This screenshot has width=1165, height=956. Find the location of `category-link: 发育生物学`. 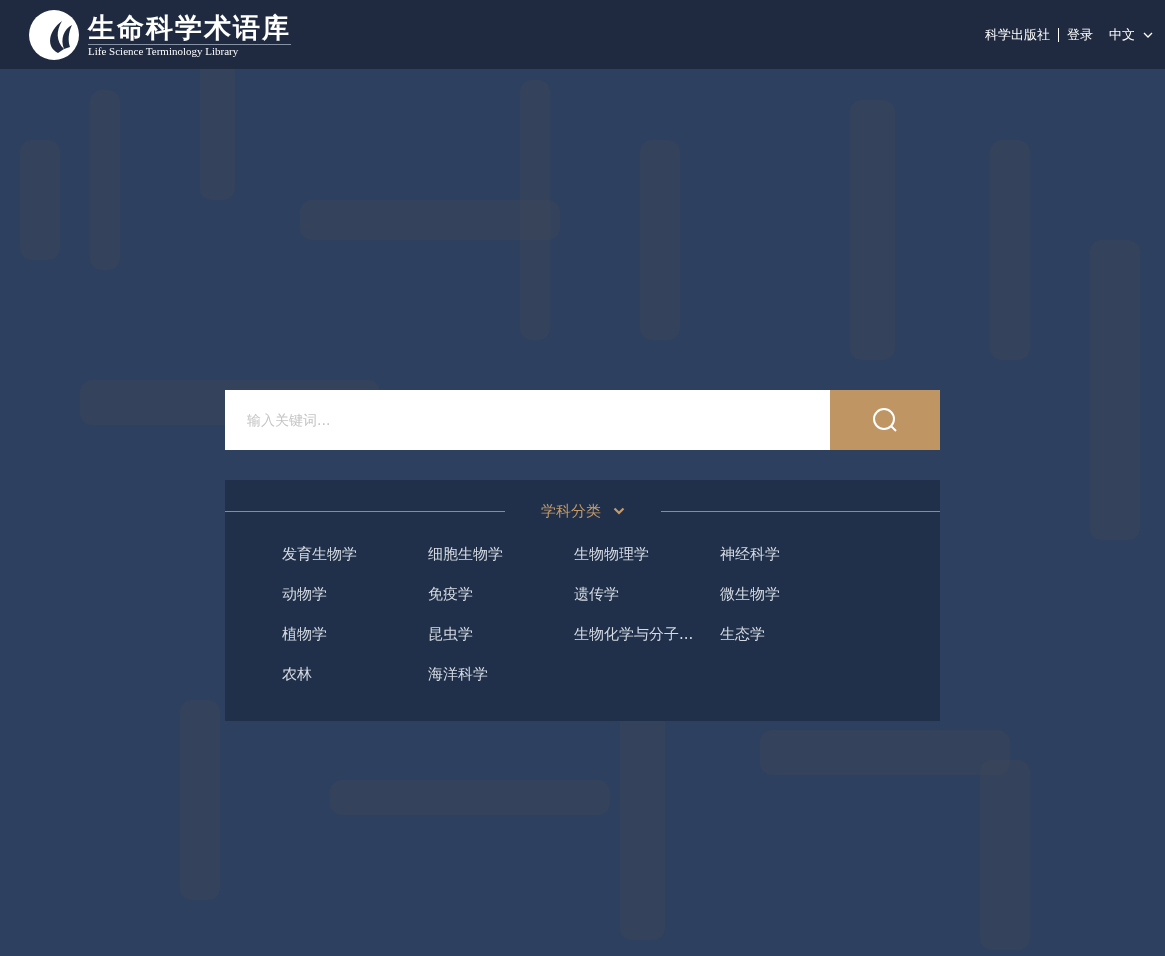

category-link: 发育生物学 is located at coordinates (319, 553).